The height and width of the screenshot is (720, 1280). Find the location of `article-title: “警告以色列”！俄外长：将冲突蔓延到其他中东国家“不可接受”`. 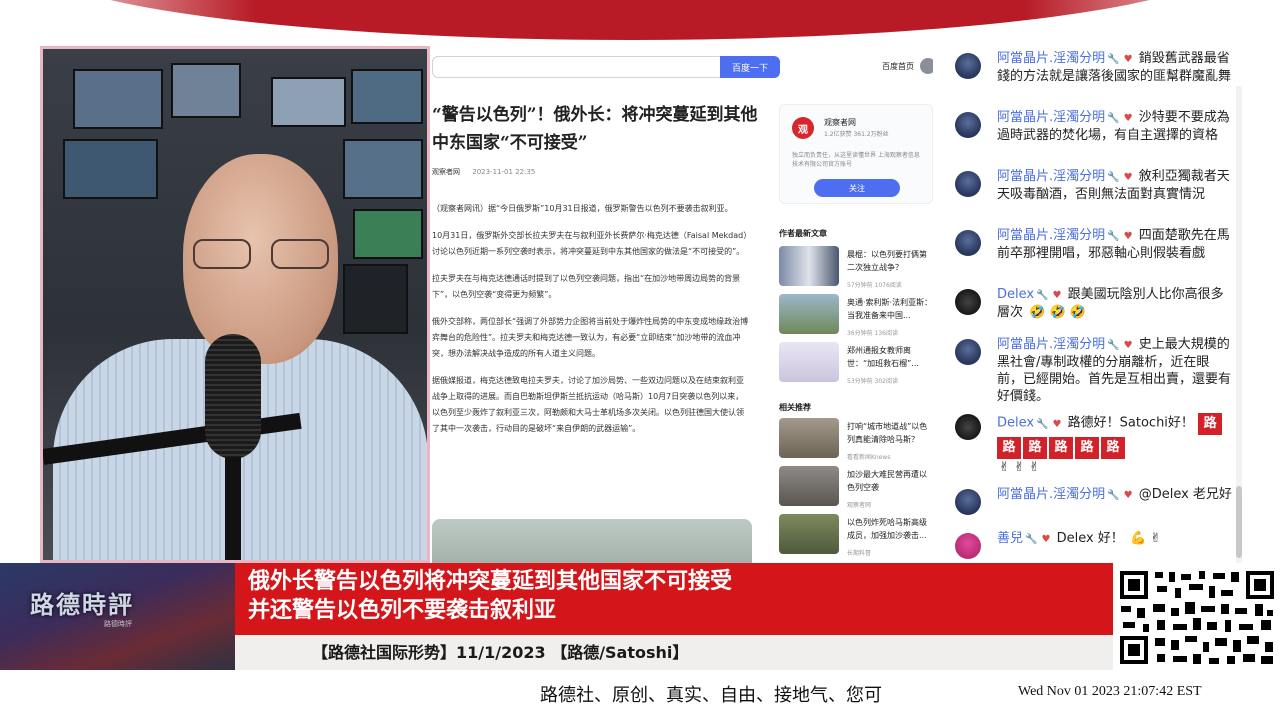

article-title: “警告以色列”！俄外长：将冲突蔓延到其他中东国家“不可接受” is located at coordinates (595, 129).